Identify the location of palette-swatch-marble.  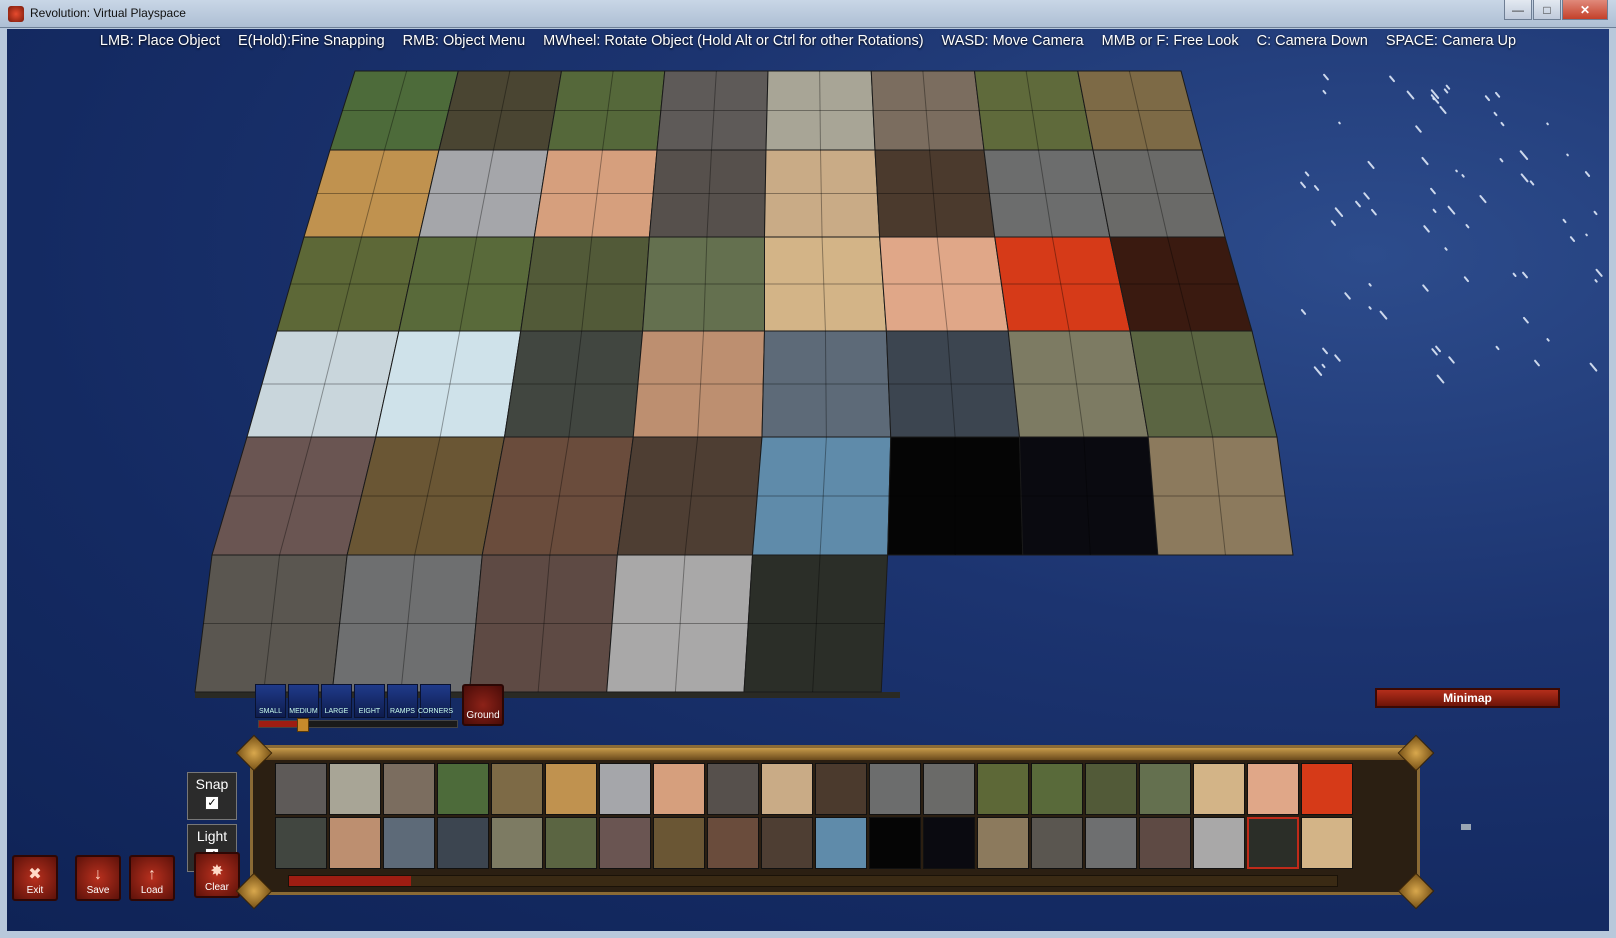
(1219, 843).